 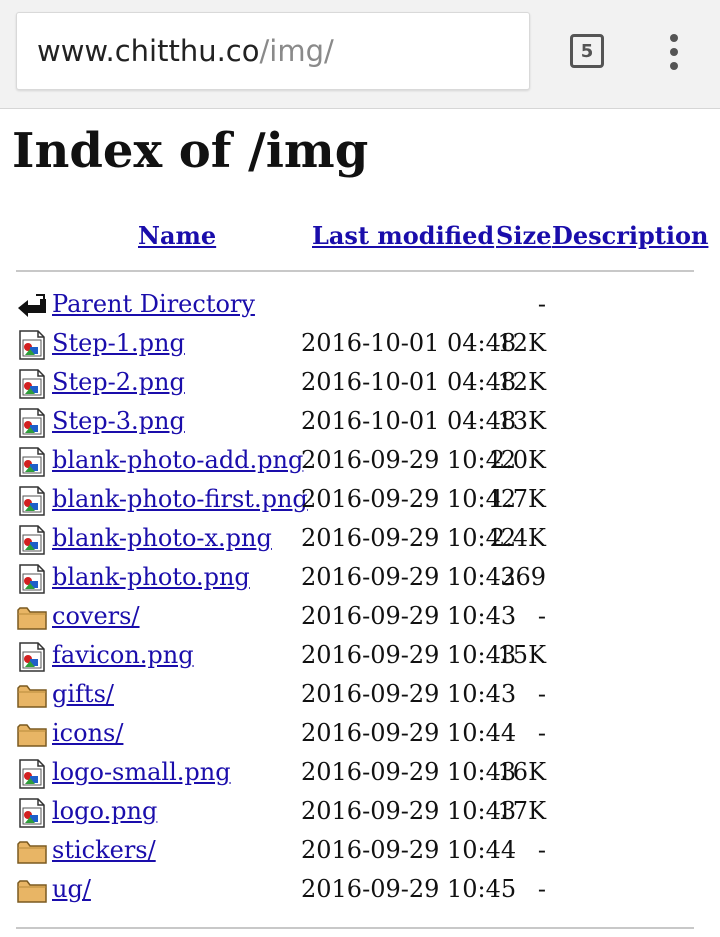 What do you see at coordinates (360, 306) in the screenshot?
I see `file-row: Parent Directory -` at bounding box center [360, 306].